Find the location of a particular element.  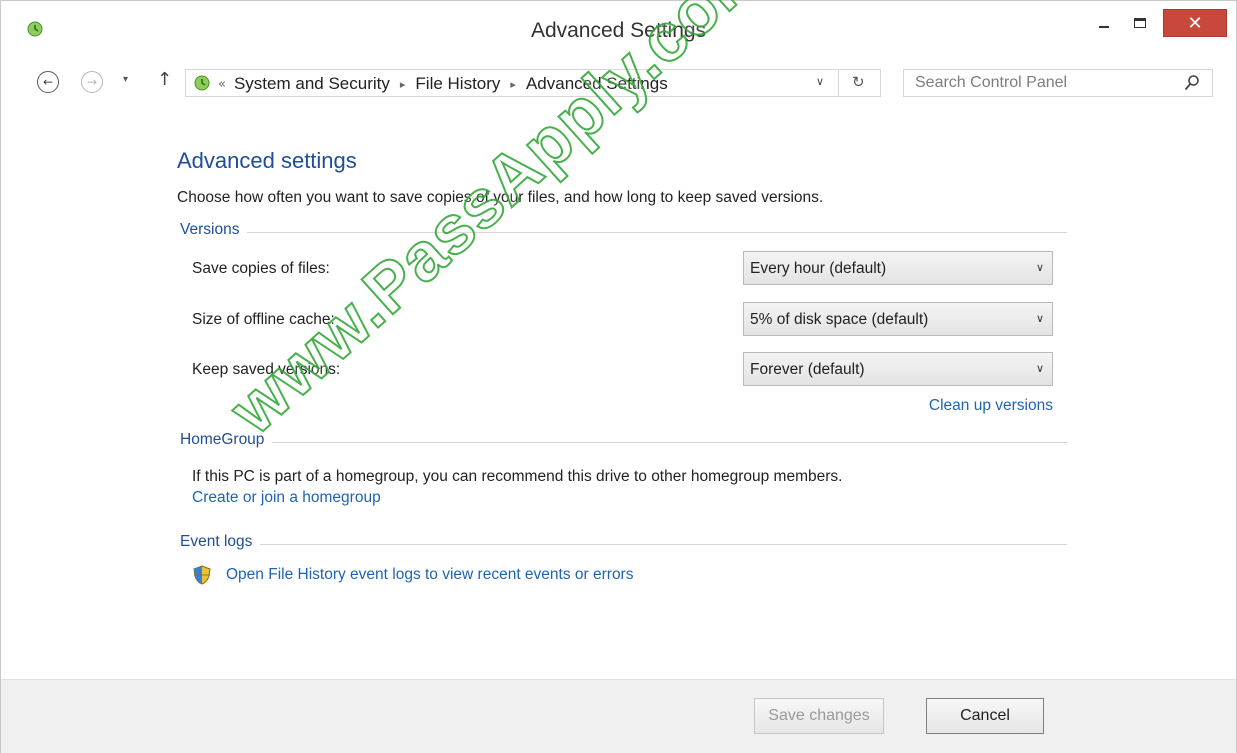

offline-cache-label: Size of offline cache: is located at coordinates (263, 319).